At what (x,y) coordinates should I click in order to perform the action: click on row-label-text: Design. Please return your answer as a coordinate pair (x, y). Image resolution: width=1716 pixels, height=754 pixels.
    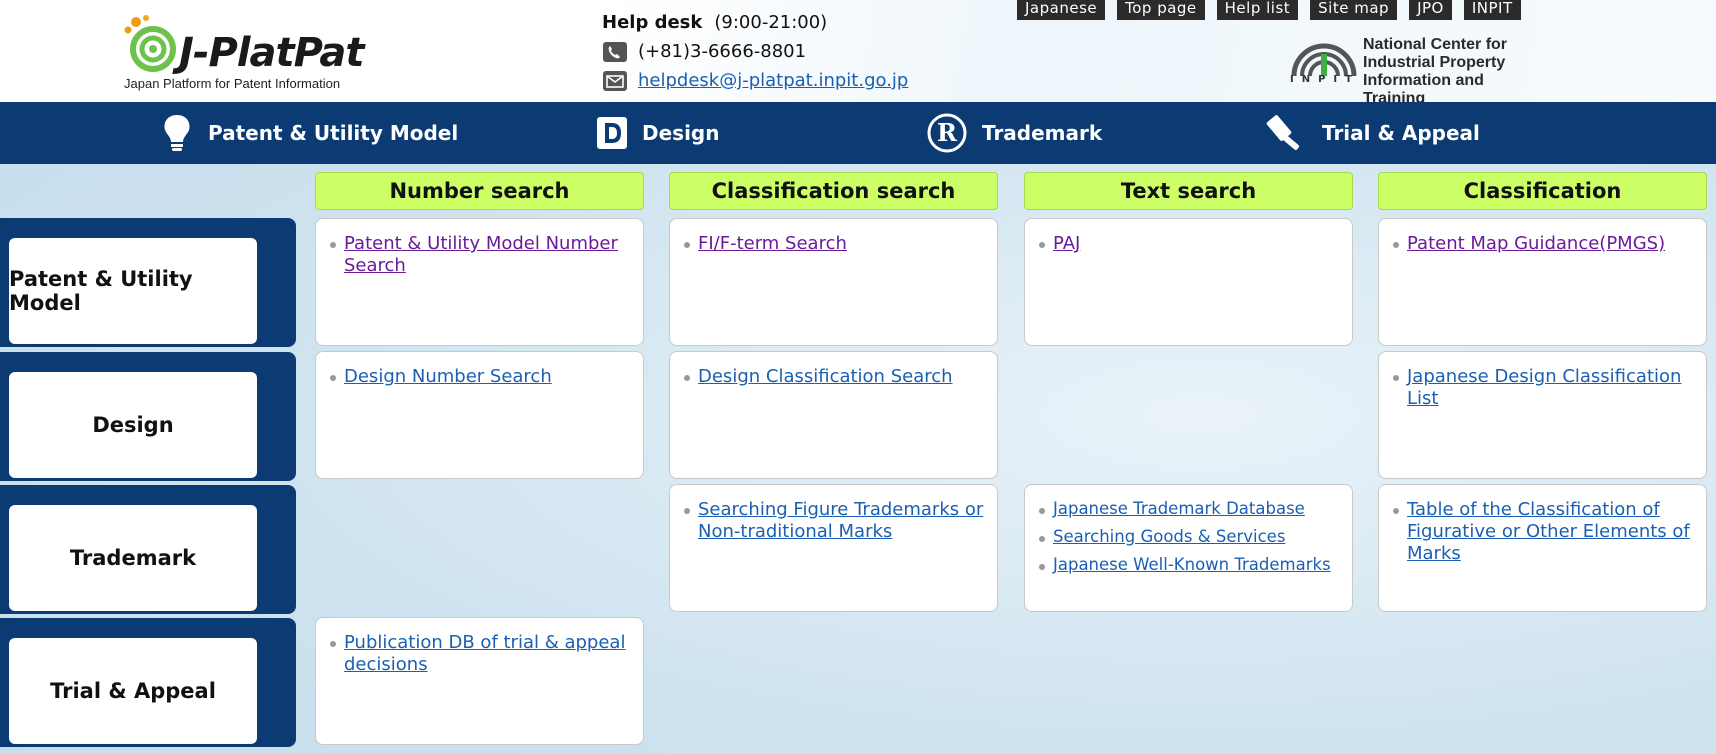
    Looking at the image, I should click on (133, 425).